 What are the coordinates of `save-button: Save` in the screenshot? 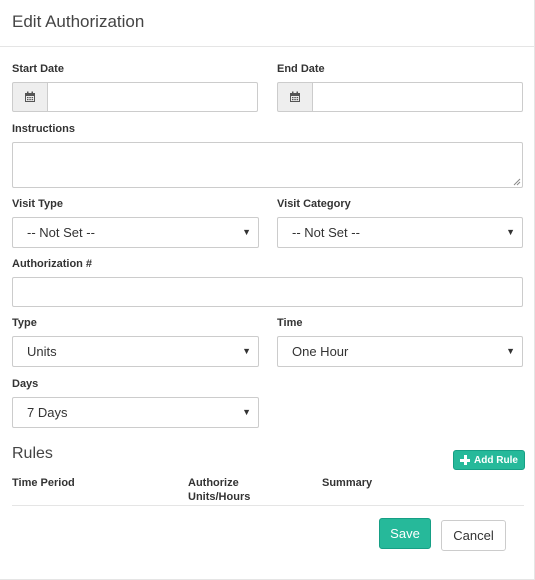 It's located at (405, 533).